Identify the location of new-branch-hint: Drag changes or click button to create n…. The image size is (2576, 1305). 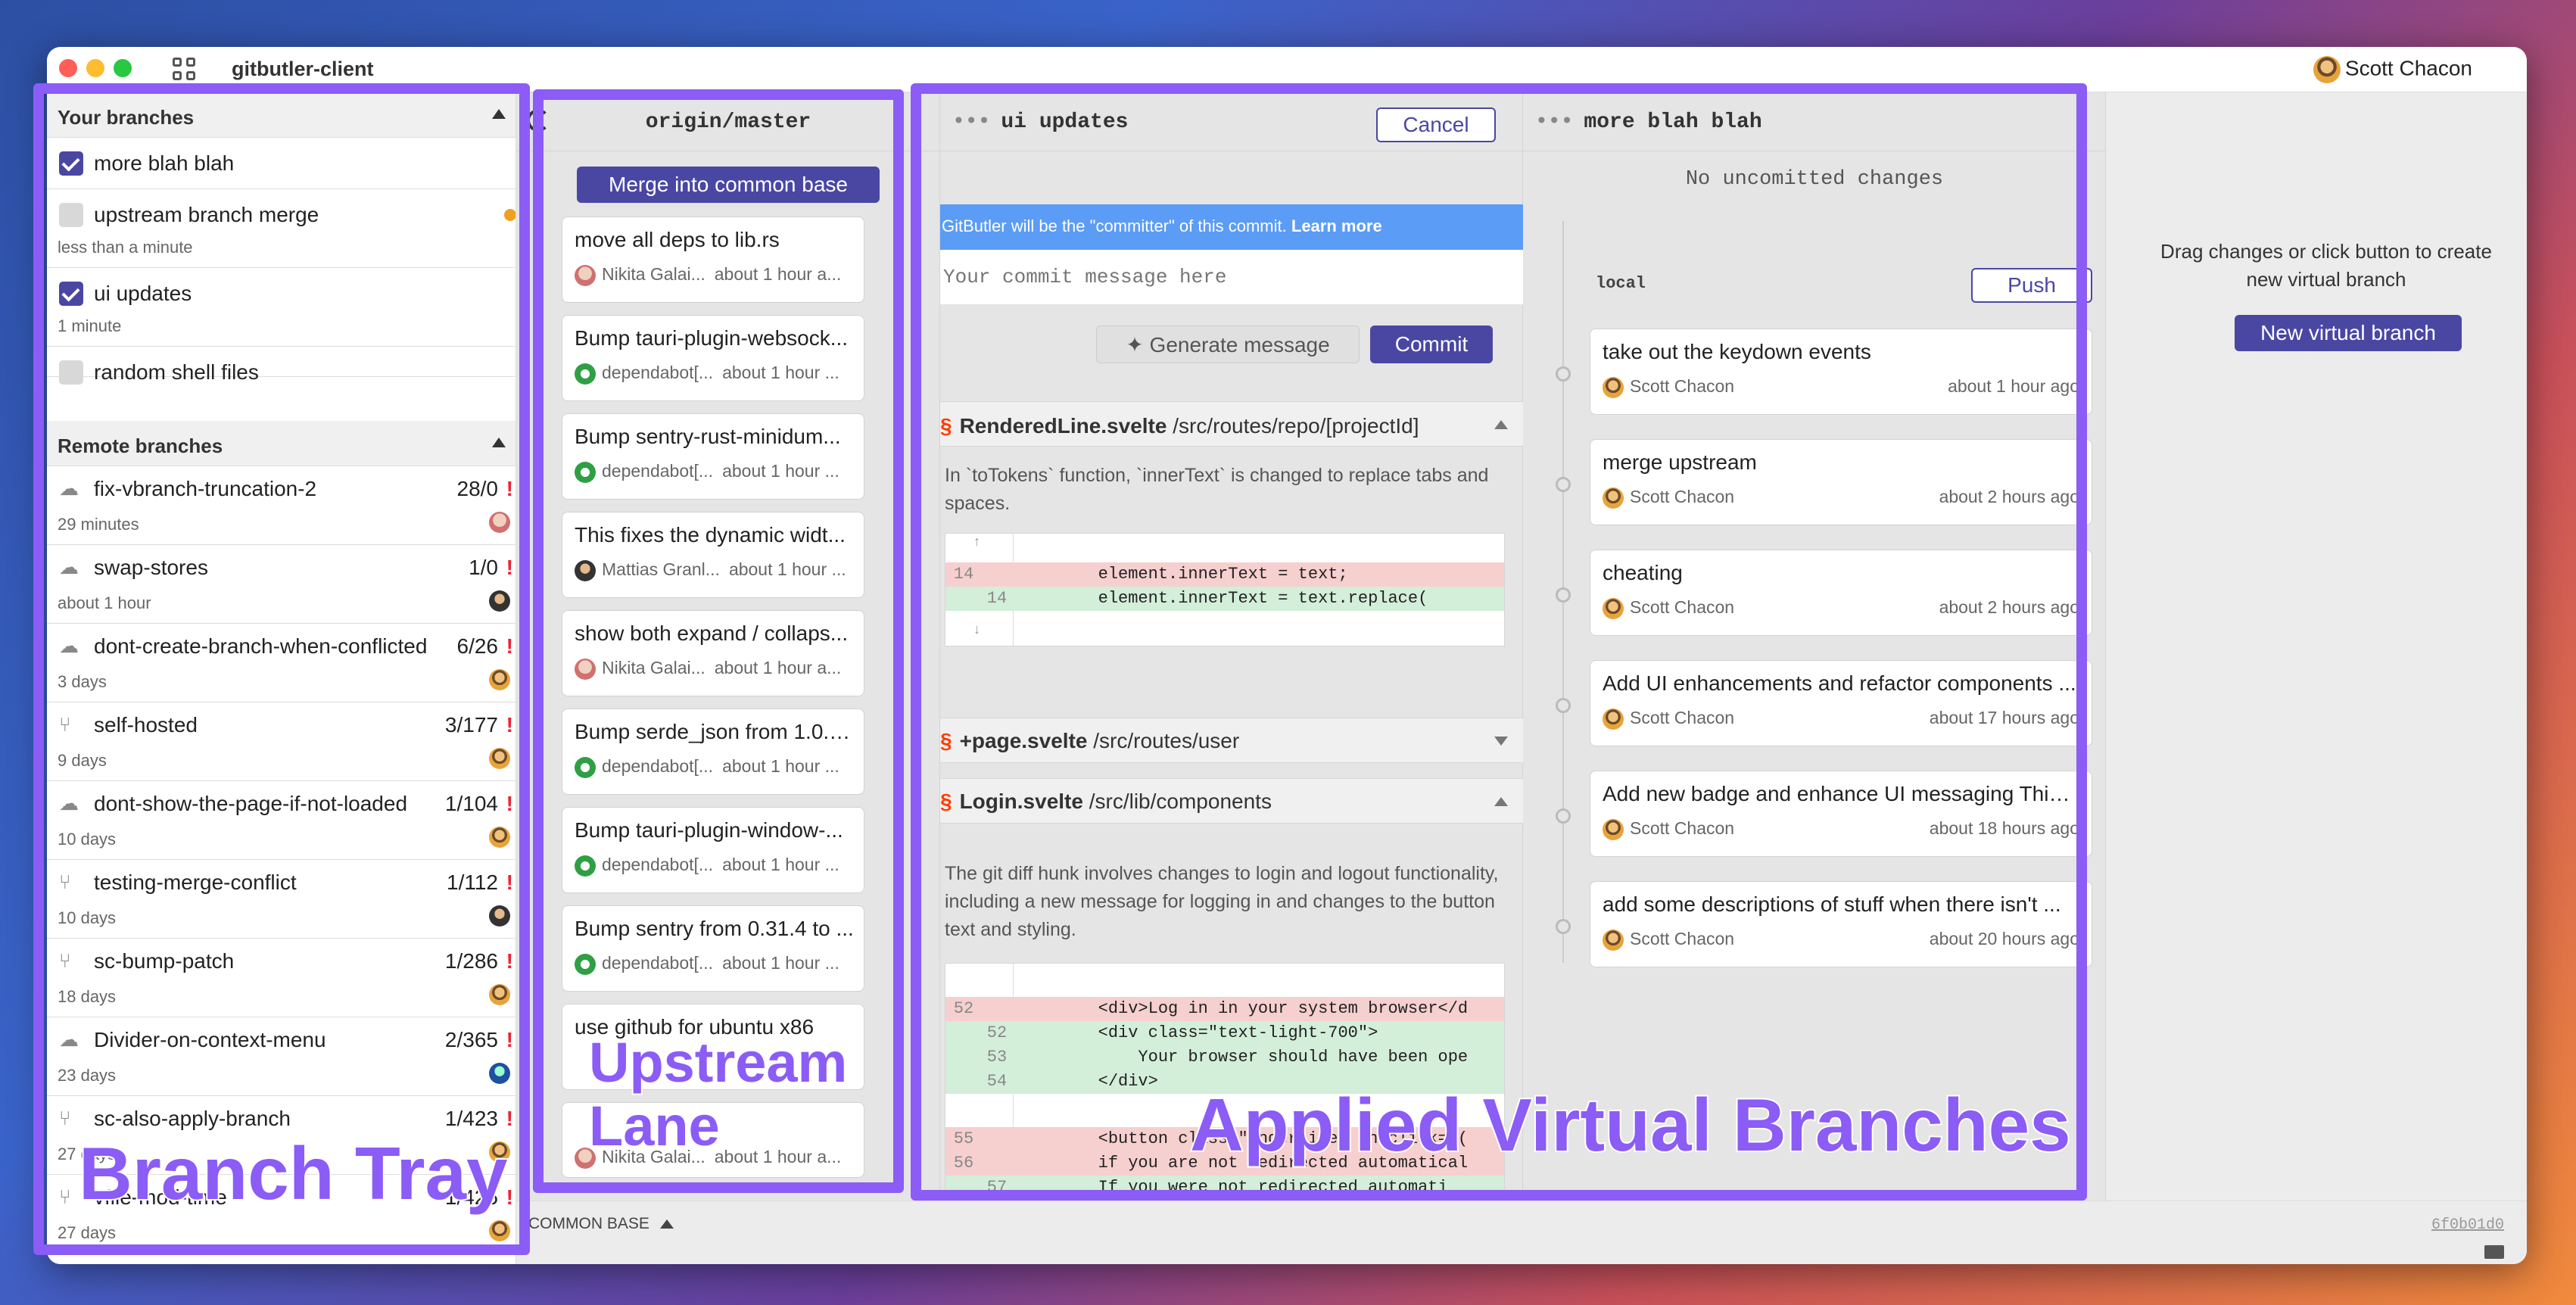
(2326, 265).